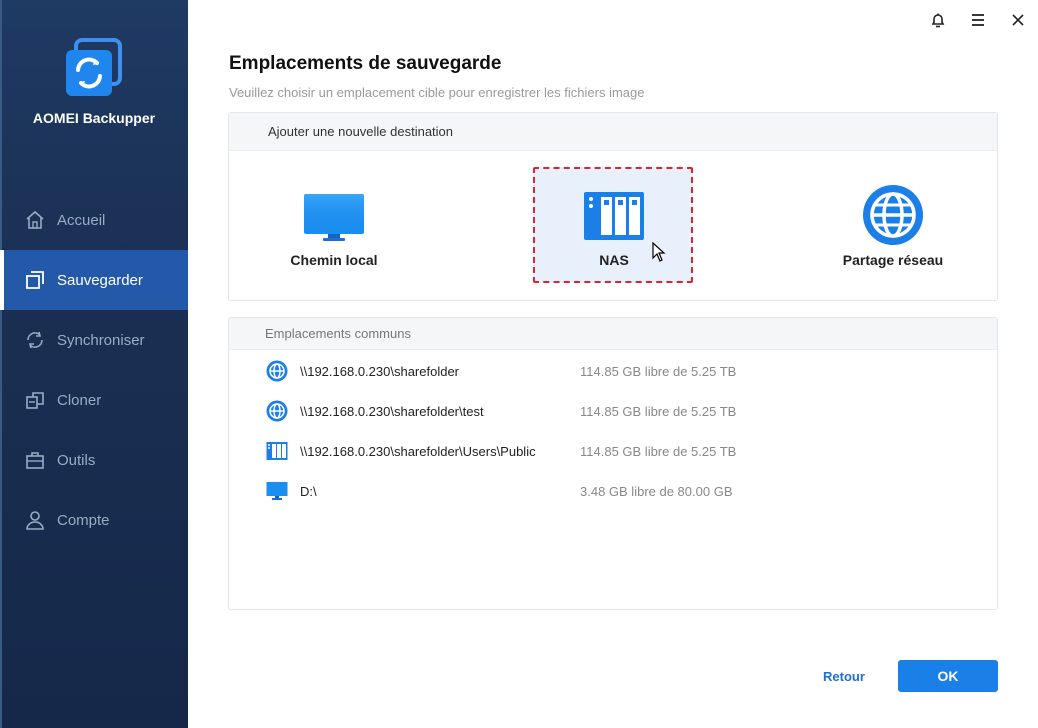 This screenshot has height=728, width=1038. I want to click on network-share-label: Partage réseau, so click(893, 260).